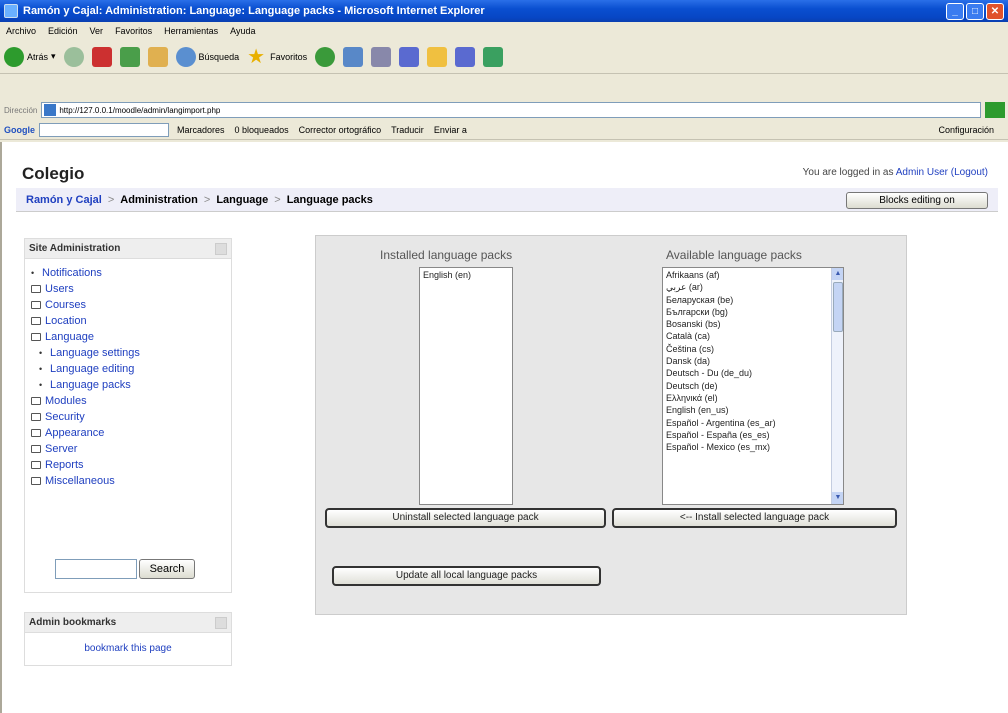  What do you see at coordinates (747, 423) in the screenshot?
I see `list-item: Español - Argentina (es_ar)` at bounding box center [747, 423].